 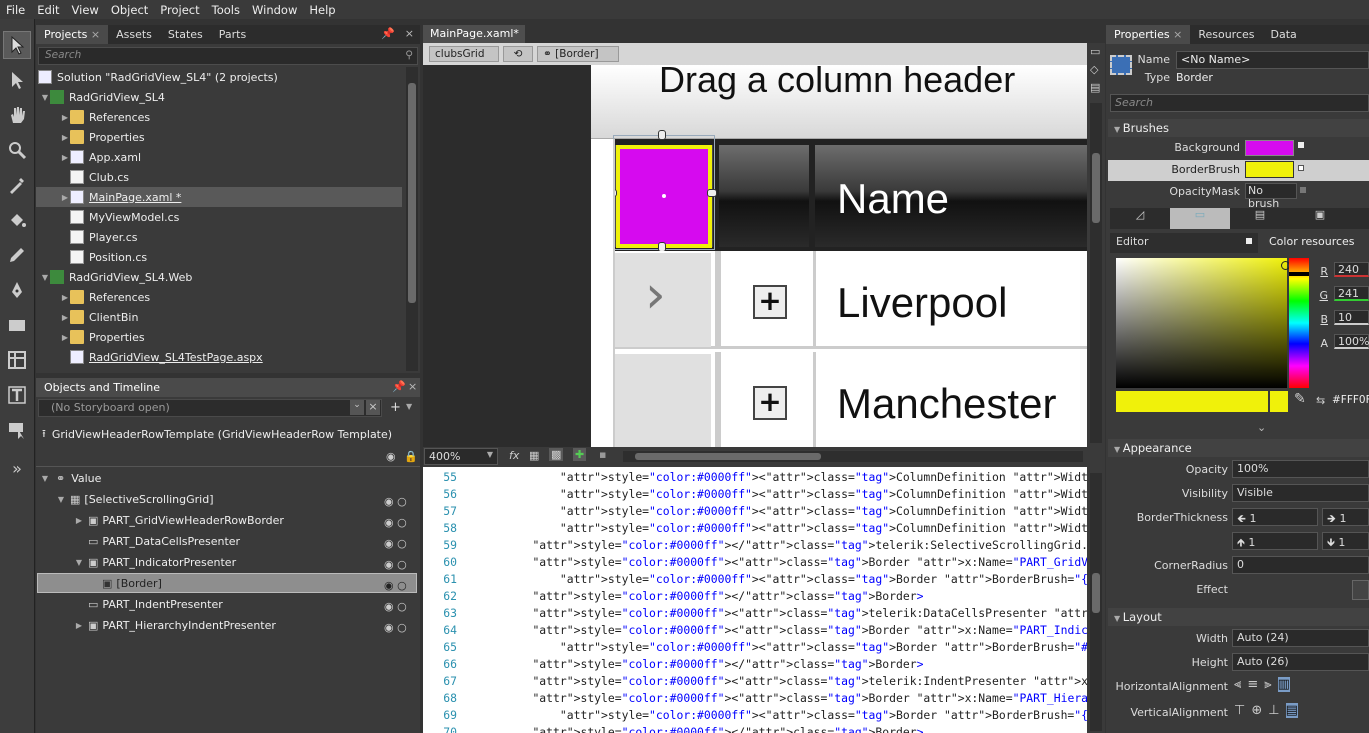 I want to click on cornerradius-field: 0, so click(x=1300, y=565).